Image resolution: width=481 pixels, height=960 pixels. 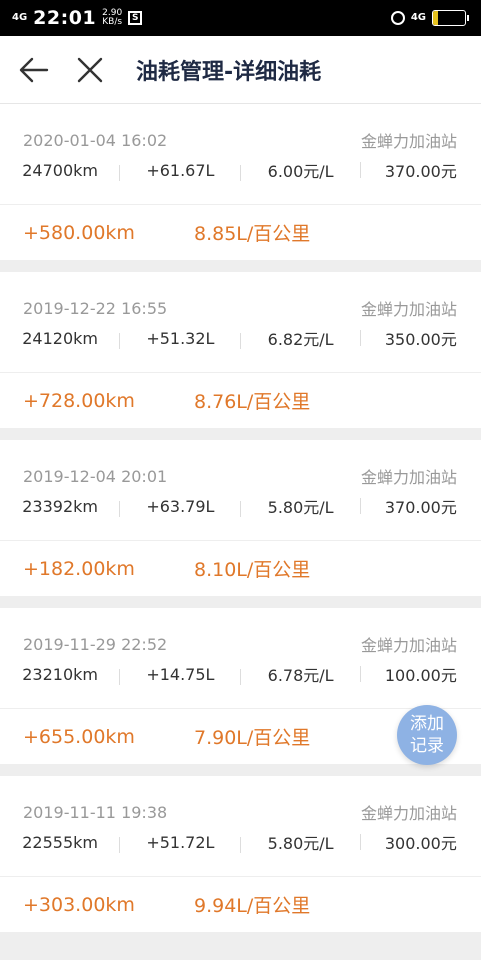 I want to click on record-consumption: 9.94L/百公里, so click(x=252, y=906).